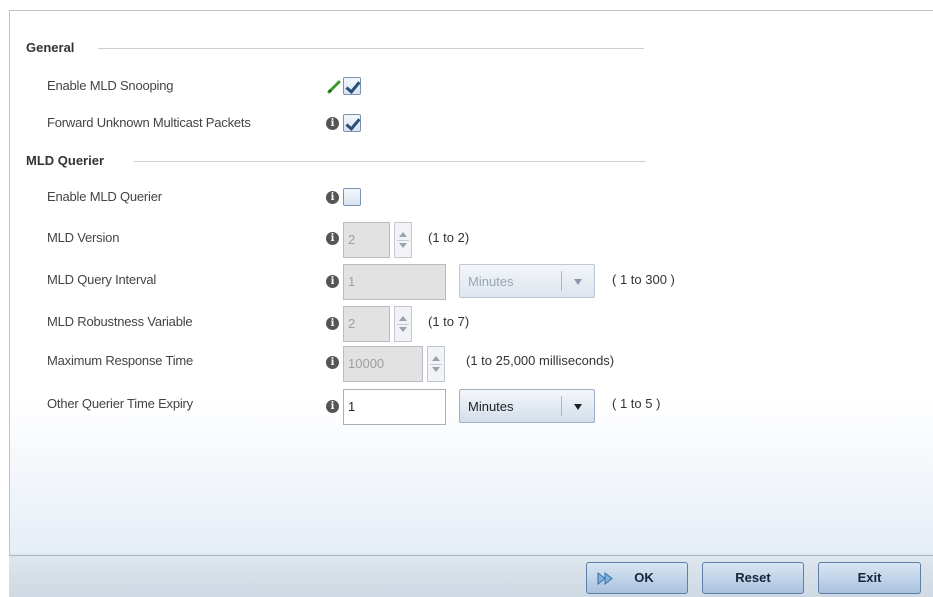  What do you see at coordinates (449, 321) in the screenshot?
I see `mld-robustness-range: (1 to 7)` at bounding box center [449, 321].